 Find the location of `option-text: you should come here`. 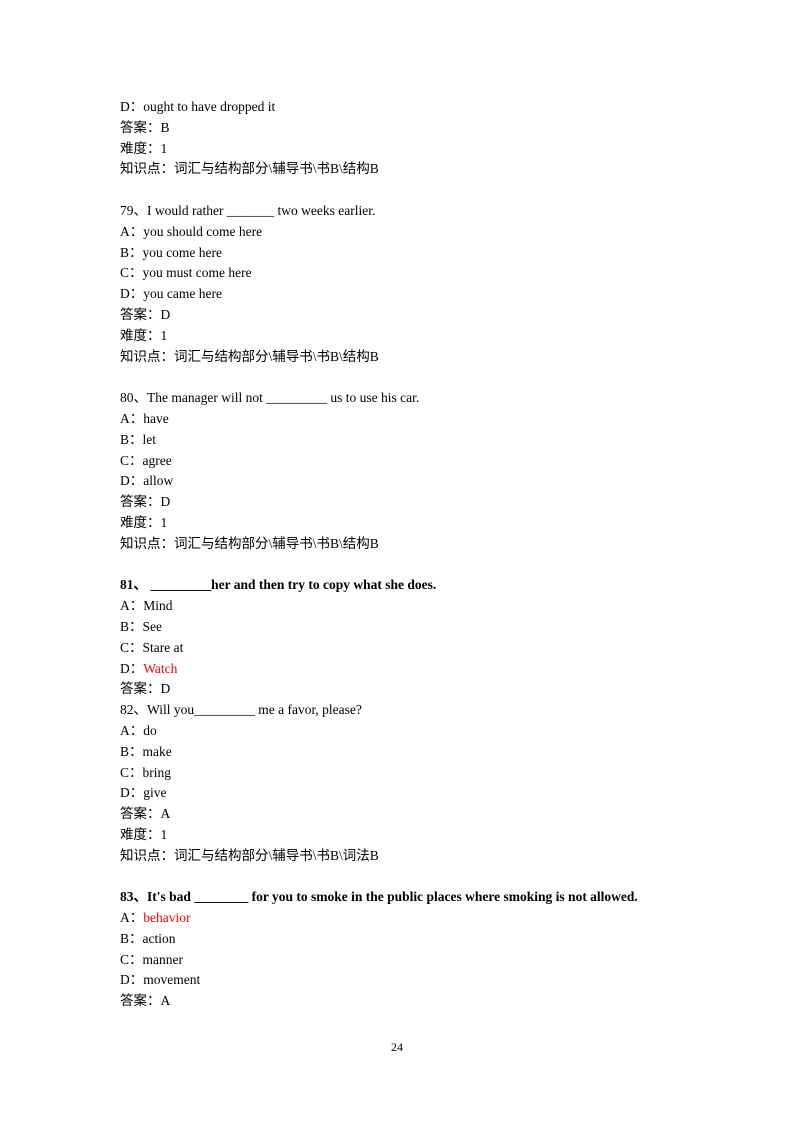

option-text: you should come here is located at coordinates (203, 231).